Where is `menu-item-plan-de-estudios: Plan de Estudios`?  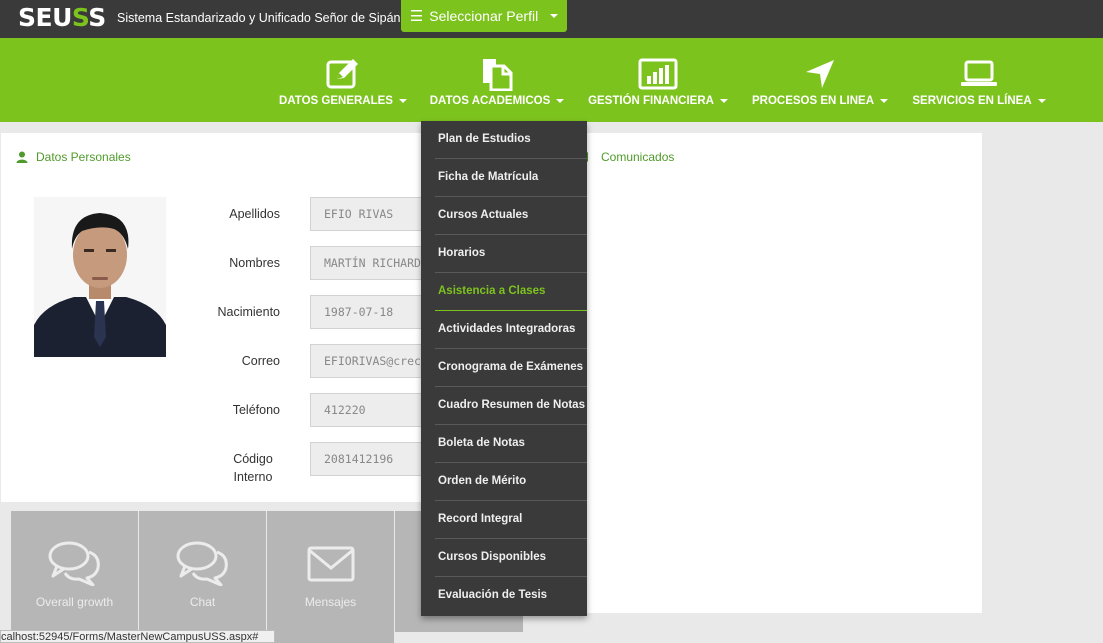
menu-item-plan-de-estudios: Plan de Estudios is located at coordinates (511, 140).